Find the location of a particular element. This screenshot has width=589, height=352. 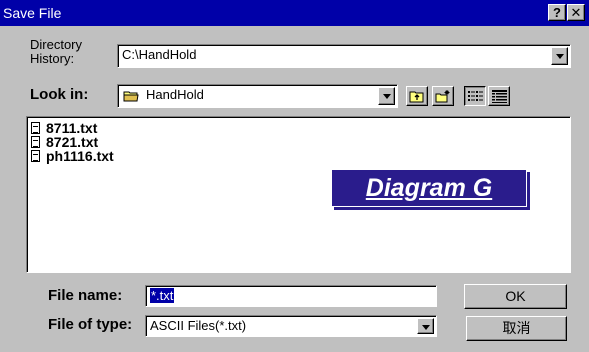

file-name-text: ph1116.txt is located at coordinates (80, 155).